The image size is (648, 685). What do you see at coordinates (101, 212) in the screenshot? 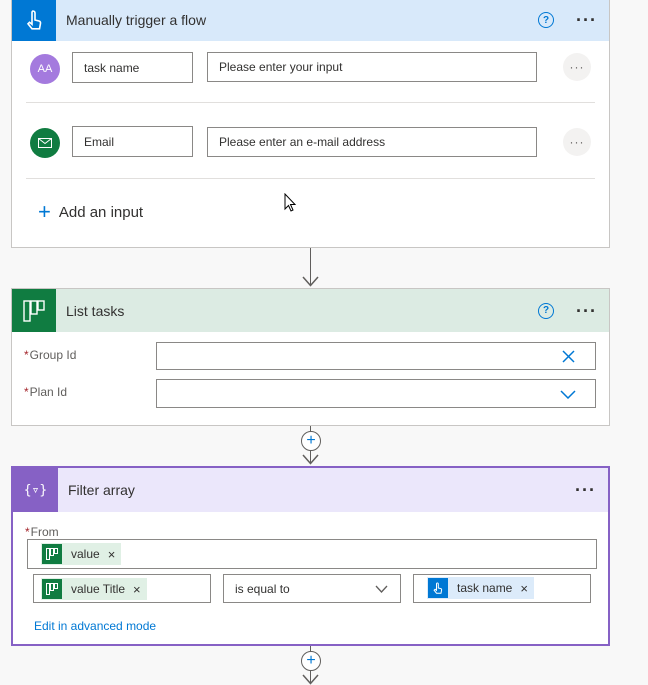
I see `add-input-label: Add an input` at bounding box center [101, 212].